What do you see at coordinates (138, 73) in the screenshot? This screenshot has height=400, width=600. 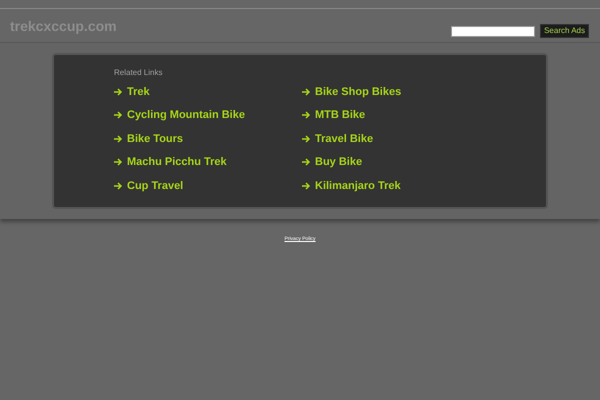 I see `related-links-heading: Related Links` at bounding box center [138, 73].